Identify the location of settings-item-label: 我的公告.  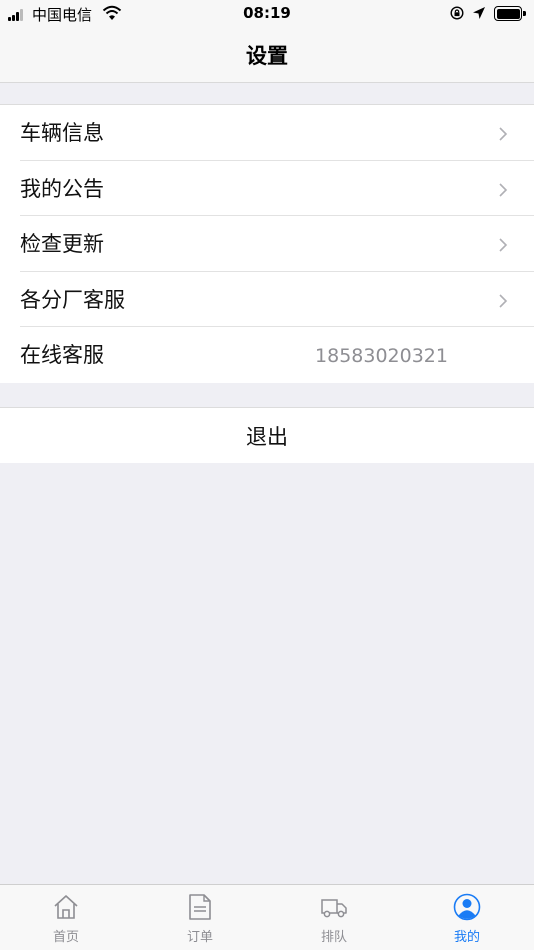
(62, 188).